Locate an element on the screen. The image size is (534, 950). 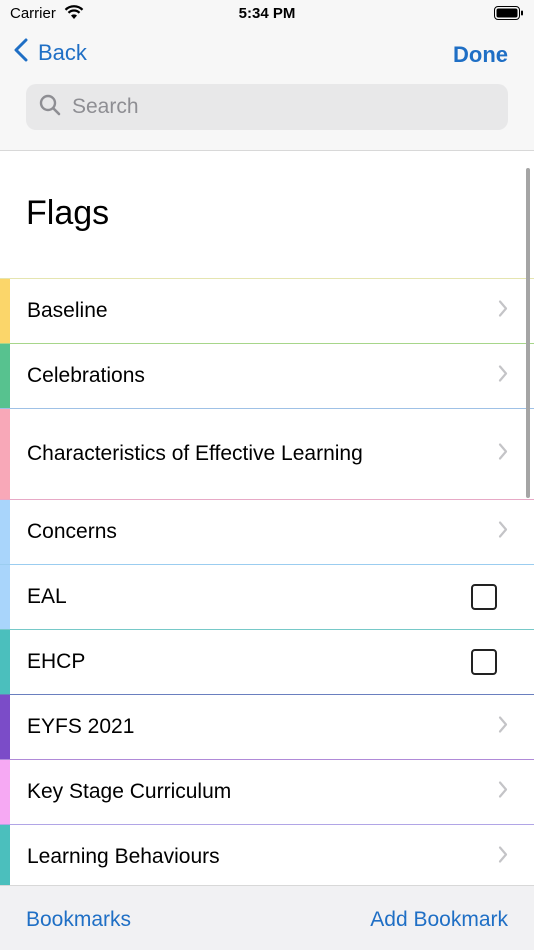
page-title: Flags is located at coordinates (68, 213).